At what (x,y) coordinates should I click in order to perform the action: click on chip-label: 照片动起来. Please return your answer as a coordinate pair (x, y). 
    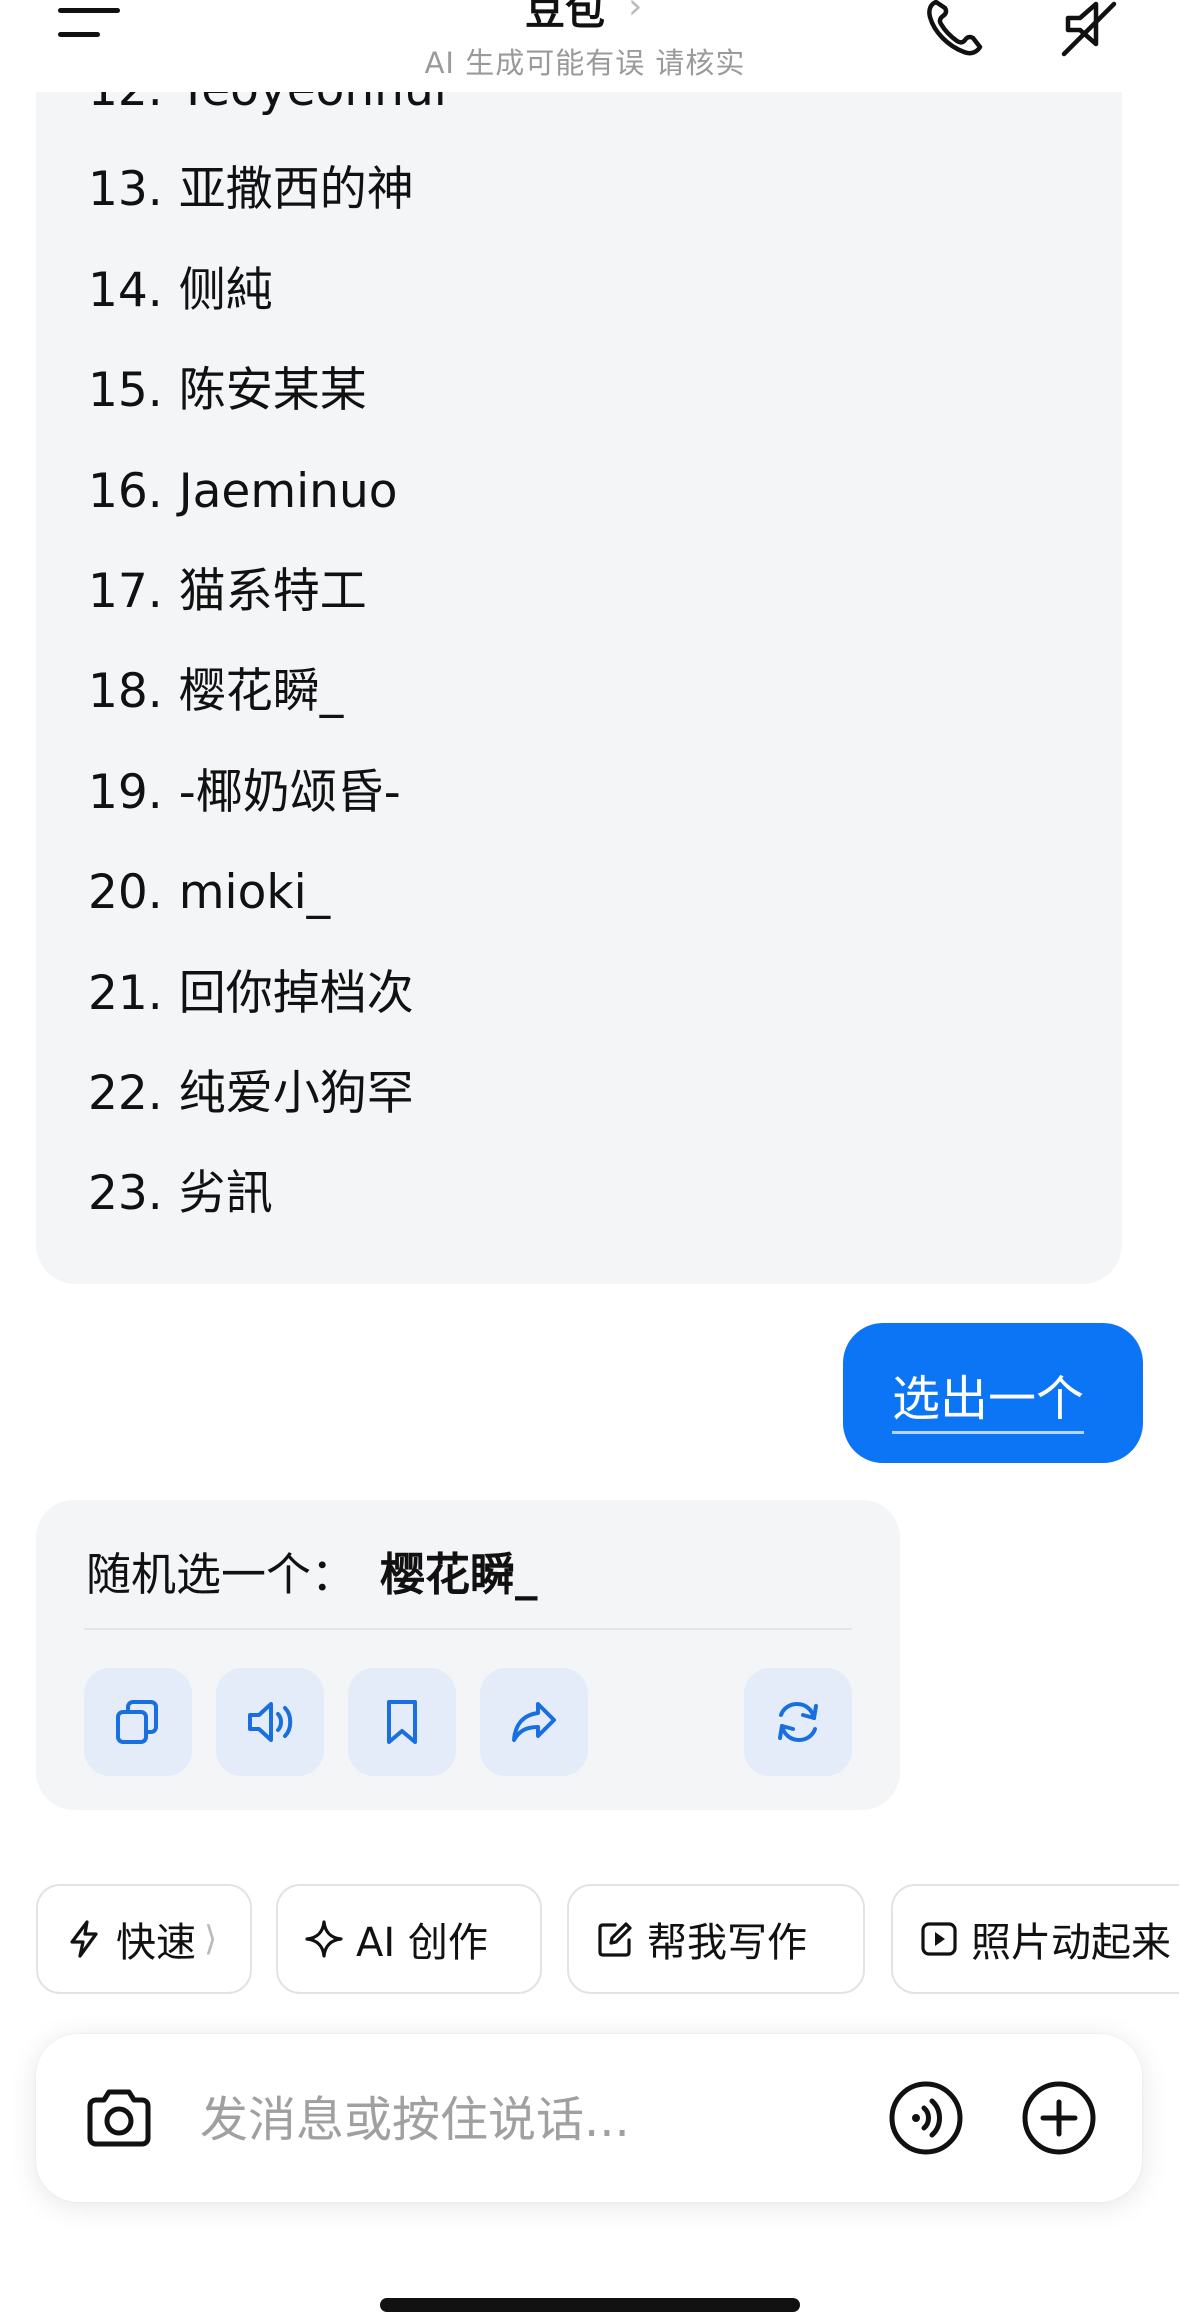
    Looking at the image, I should click on (1071, 1943).